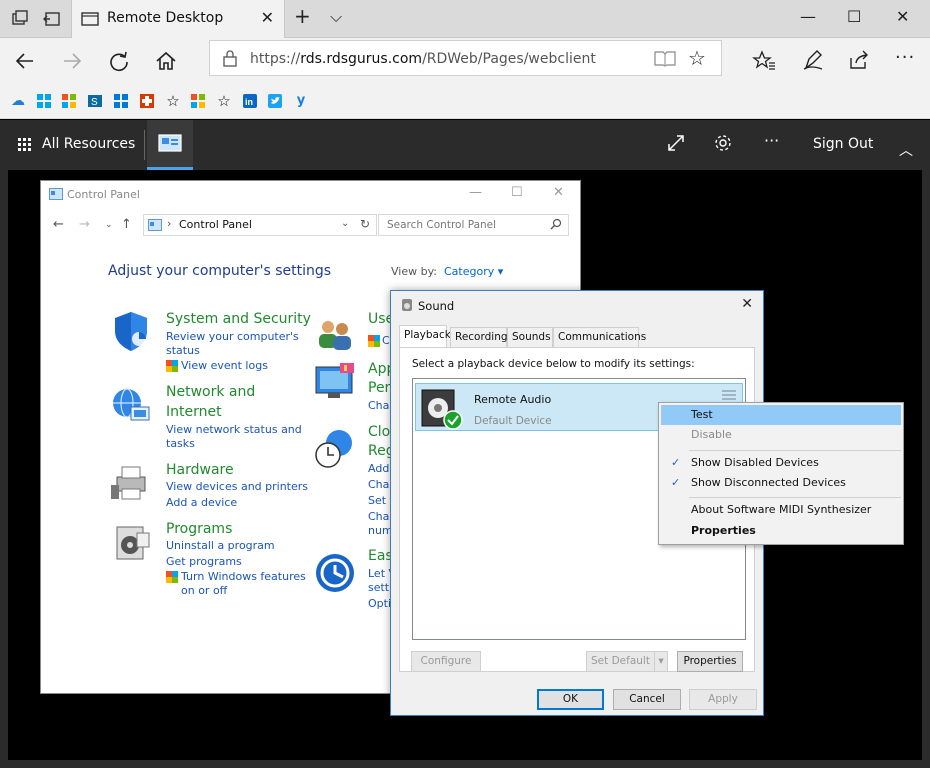 The width and height of the screenshot is (930, 768). Describe the element at coordinates (379, 432) in the screenshot. I see `category-clock-region: Clo` at that location.